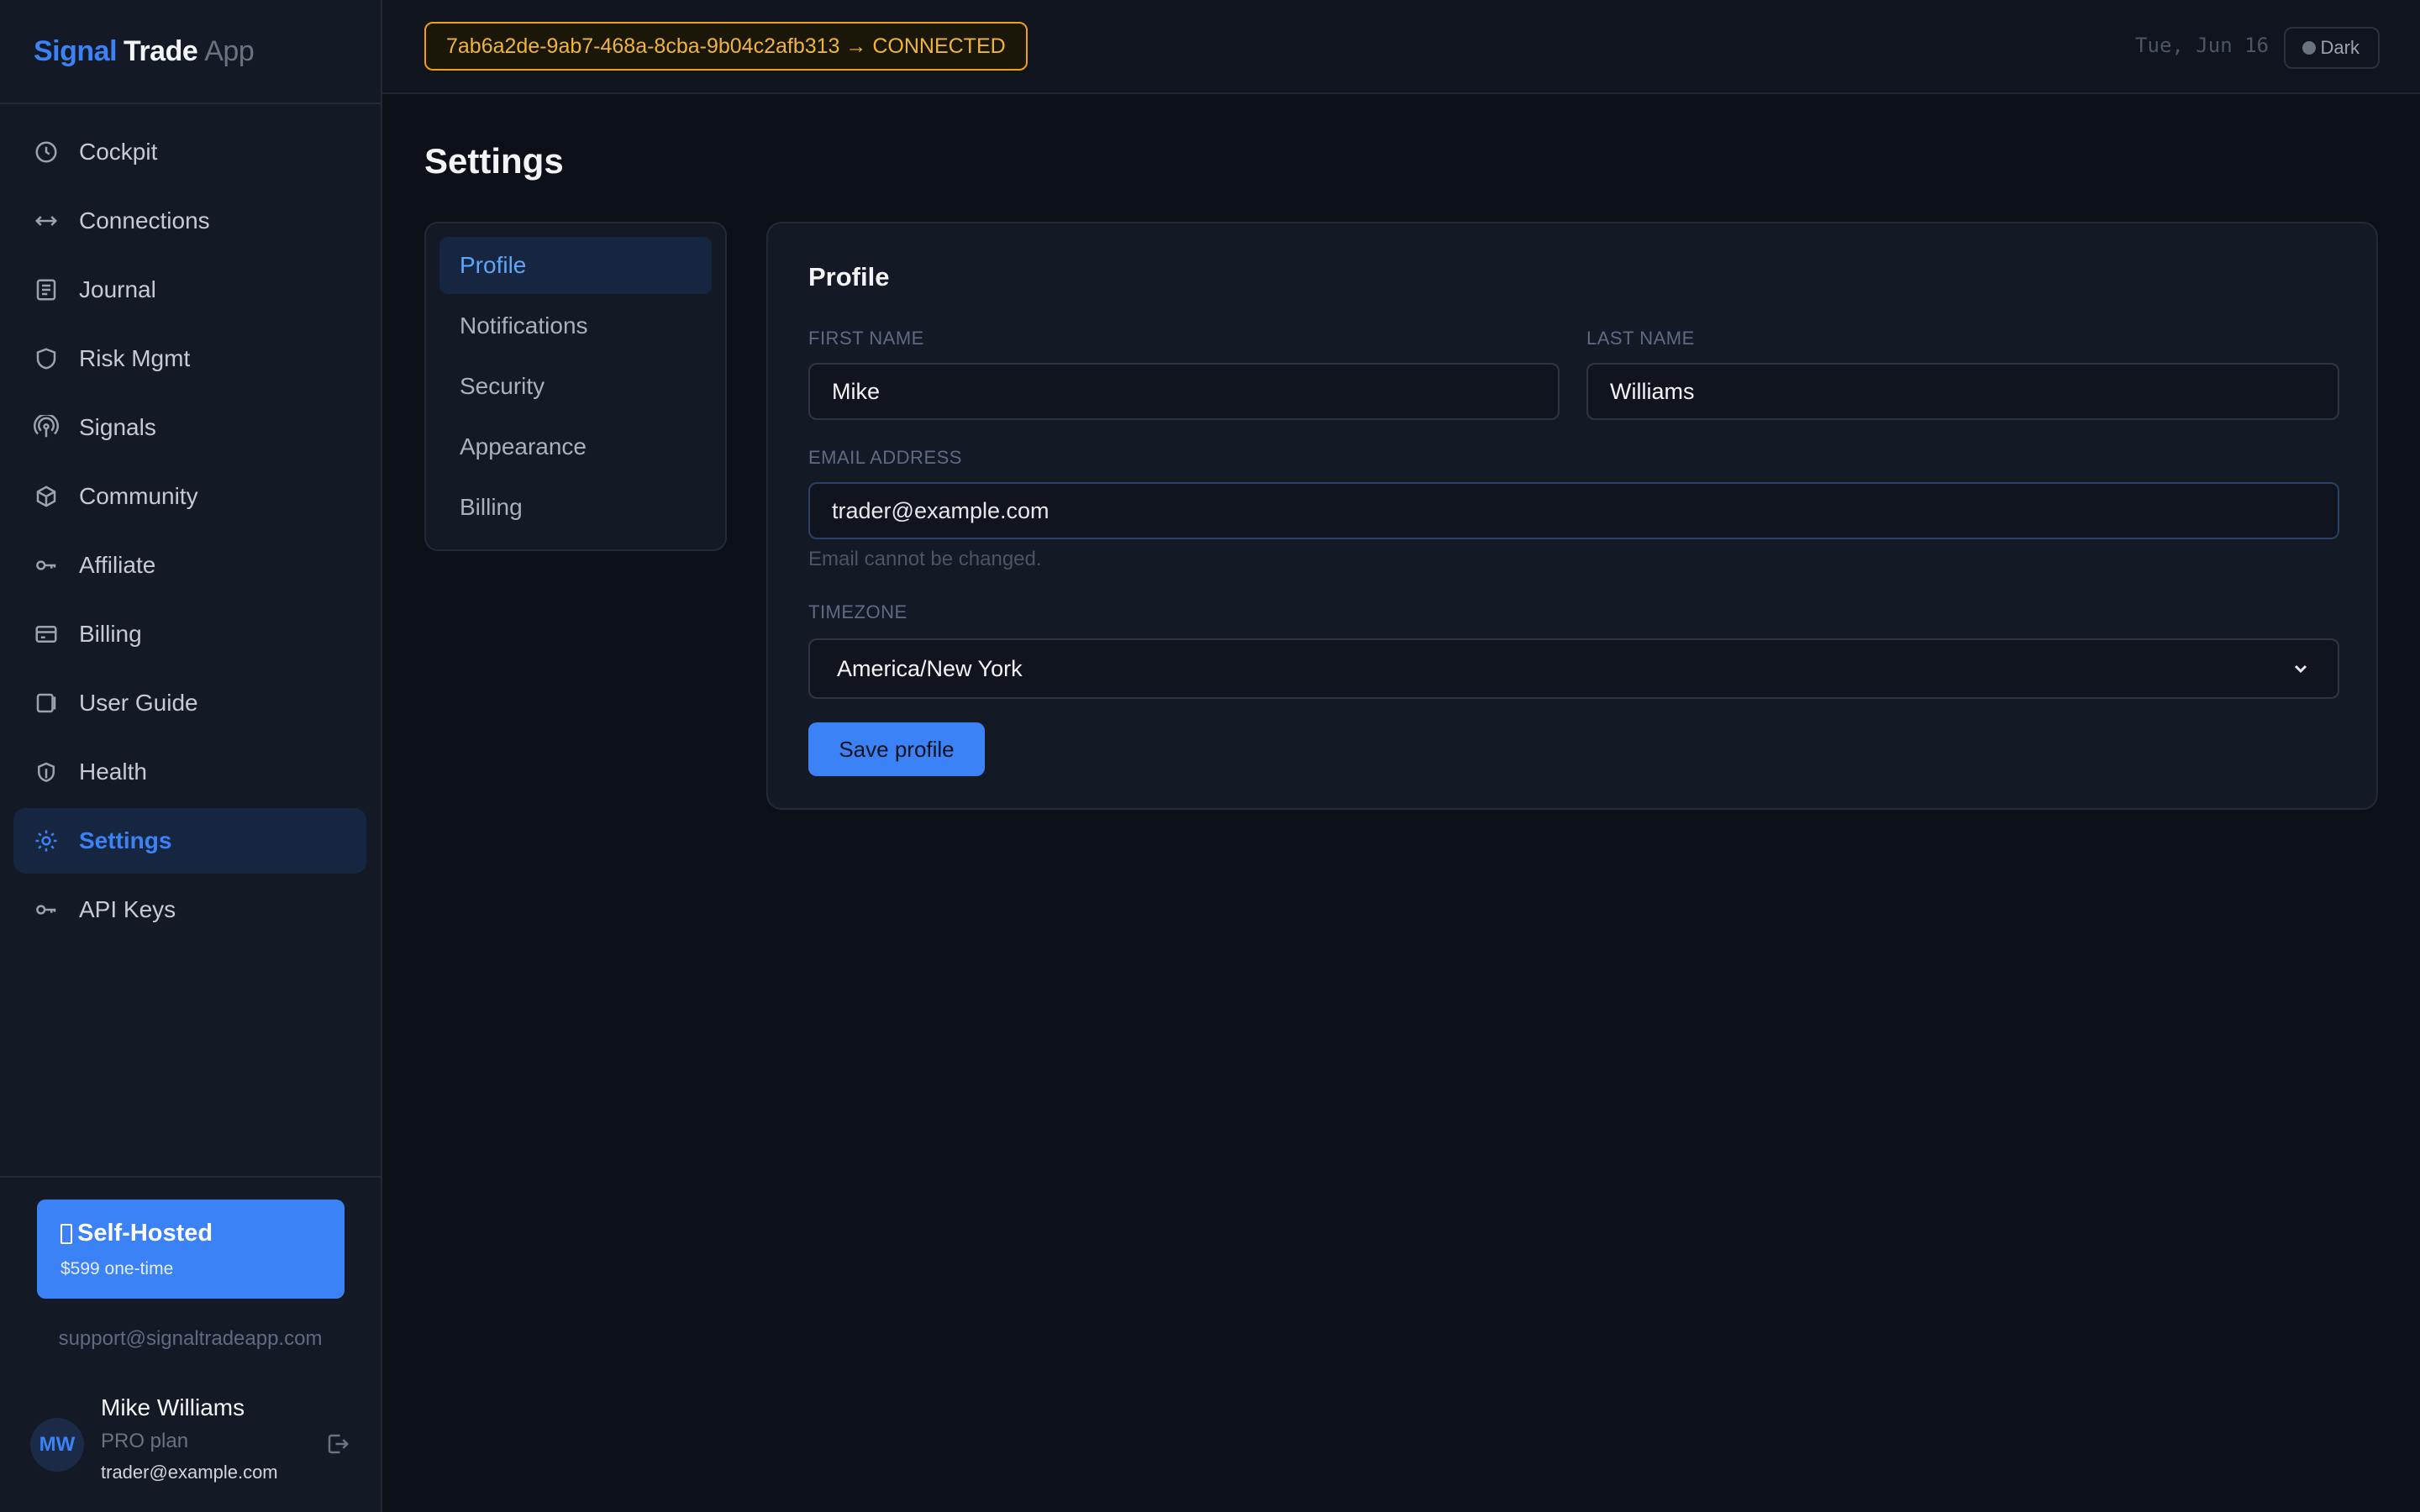  I want to click on brand-app: App, so click(229, 50).